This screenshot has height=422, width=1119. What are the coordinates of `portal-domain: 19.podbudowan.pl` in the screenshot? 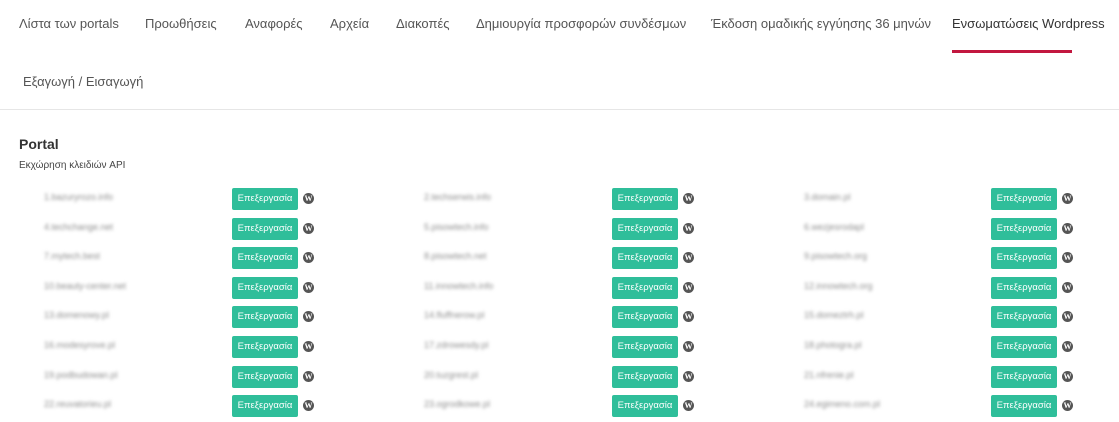 It's located at (81, 375).